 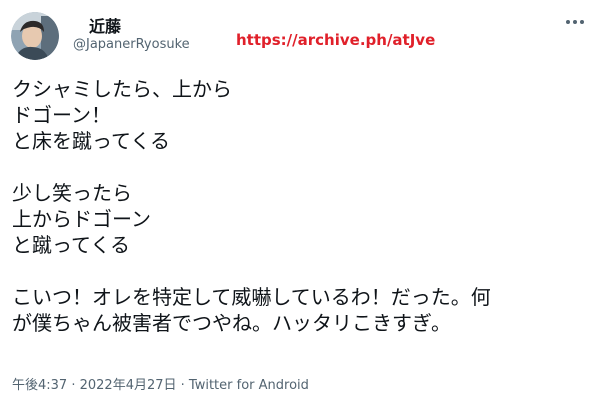 What do you see at coordinates (251, 297) in the screenshot?
I see `tweet-text-line: こいつ！オレを特定して威嚇しているわ！だった。何` at bounding box center [251, 297].